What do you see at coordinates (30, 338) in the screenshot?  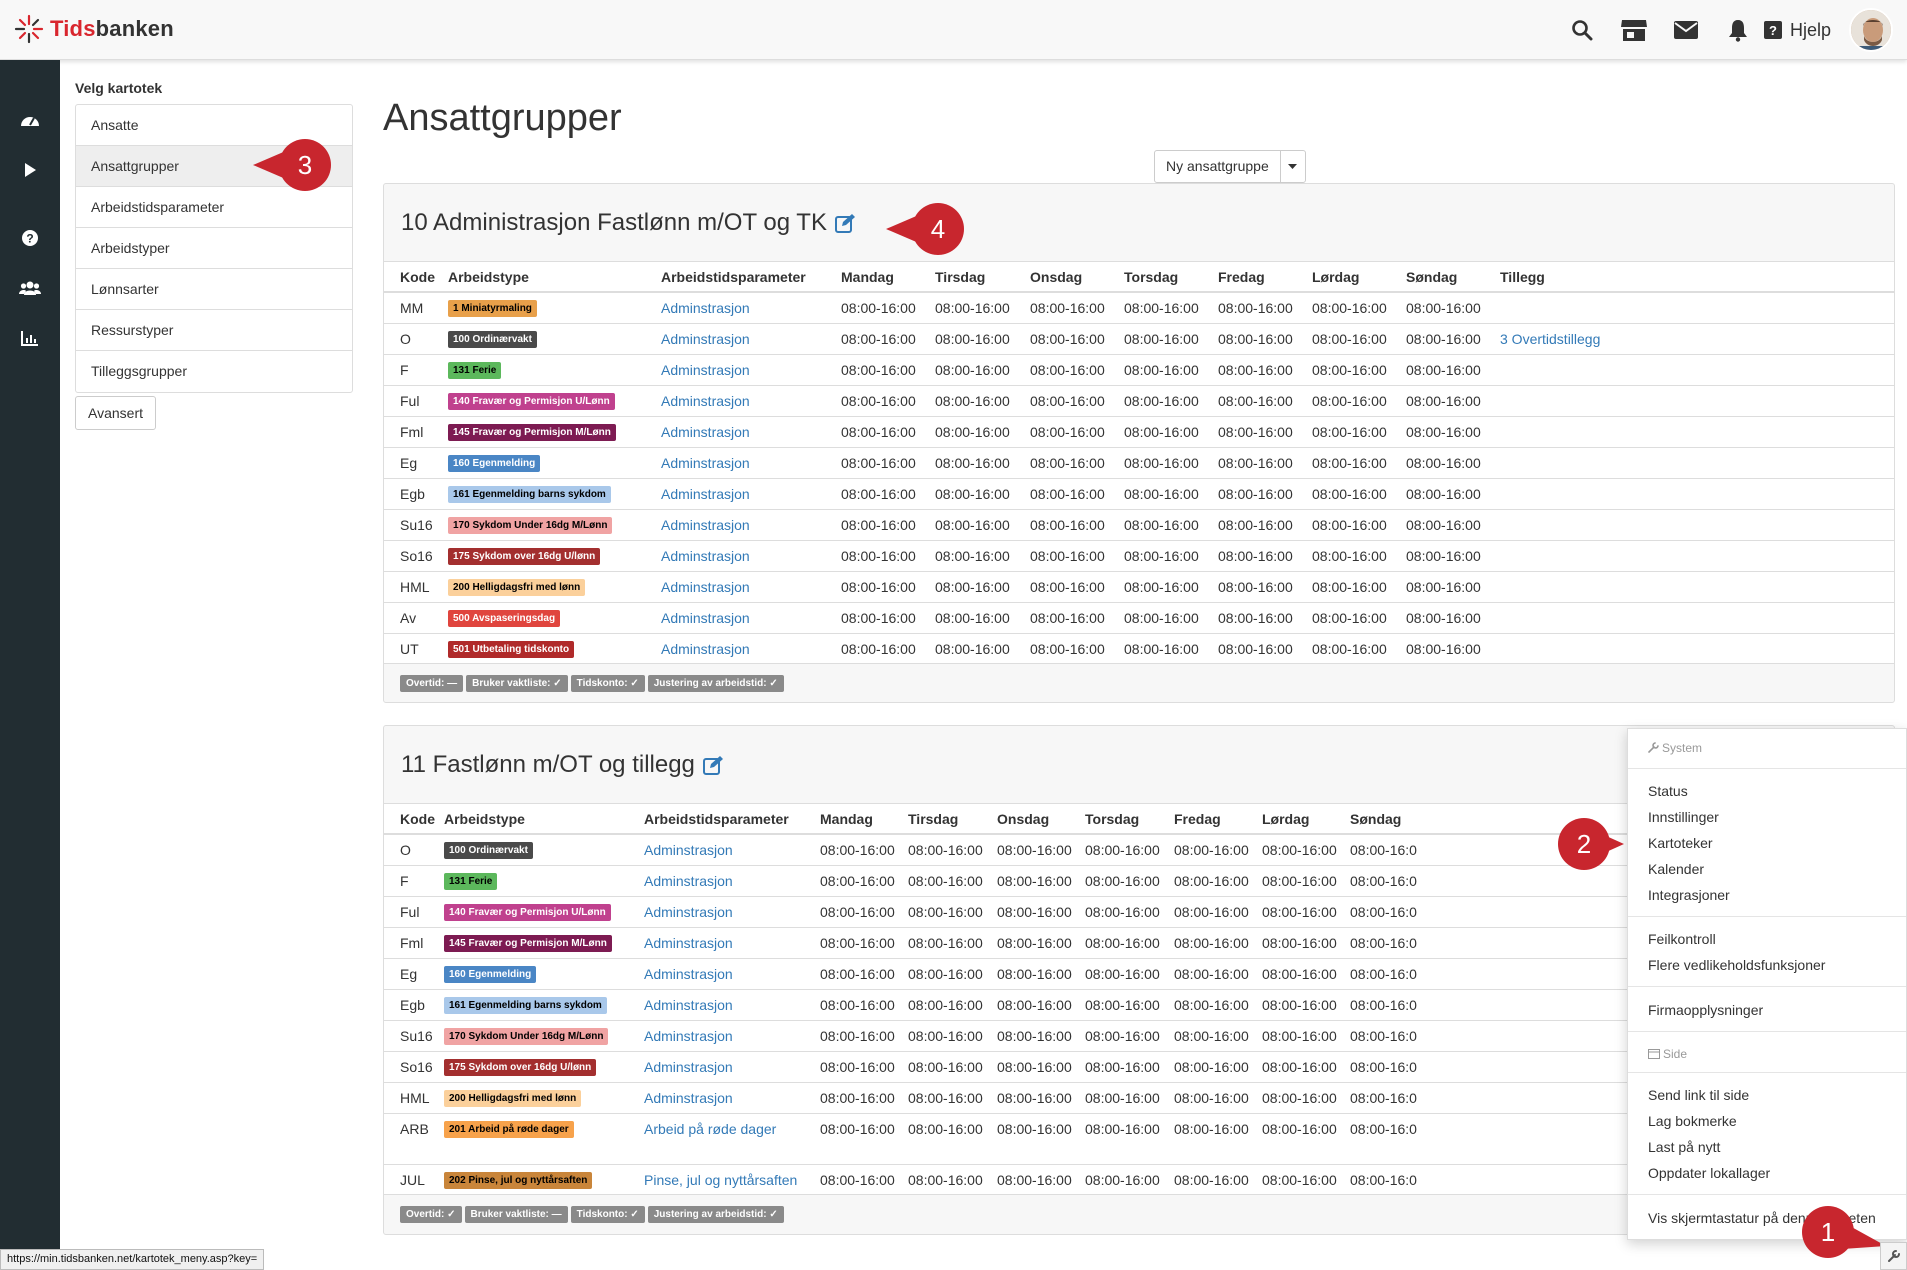 I see `chart-icon` at bounding box center [30, 338].